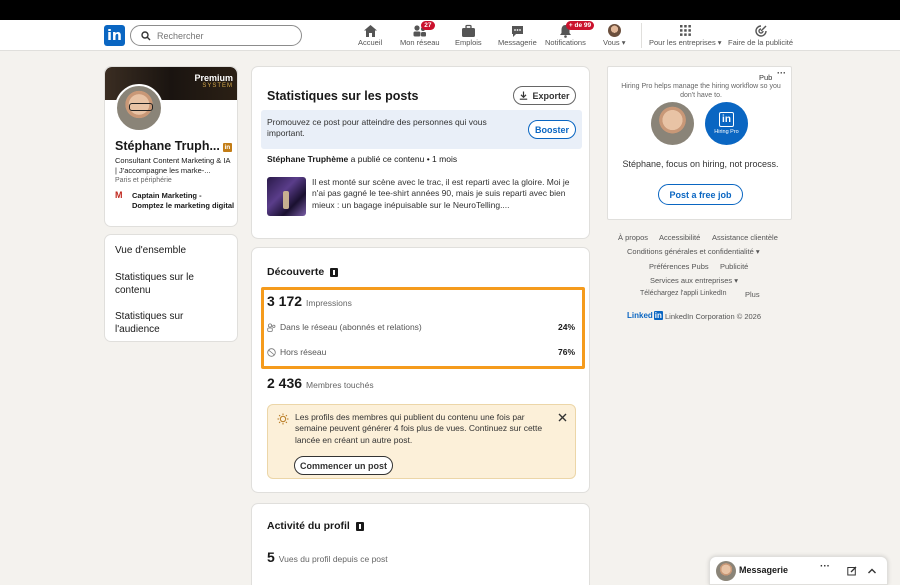  I want to click on members-label: Membres touchés, so click(340, 385).